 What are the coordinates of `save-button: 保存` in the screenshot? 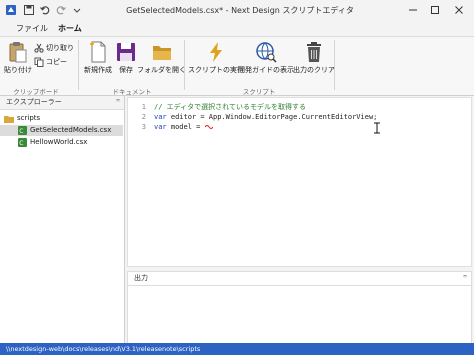 It's located at (126, 58).